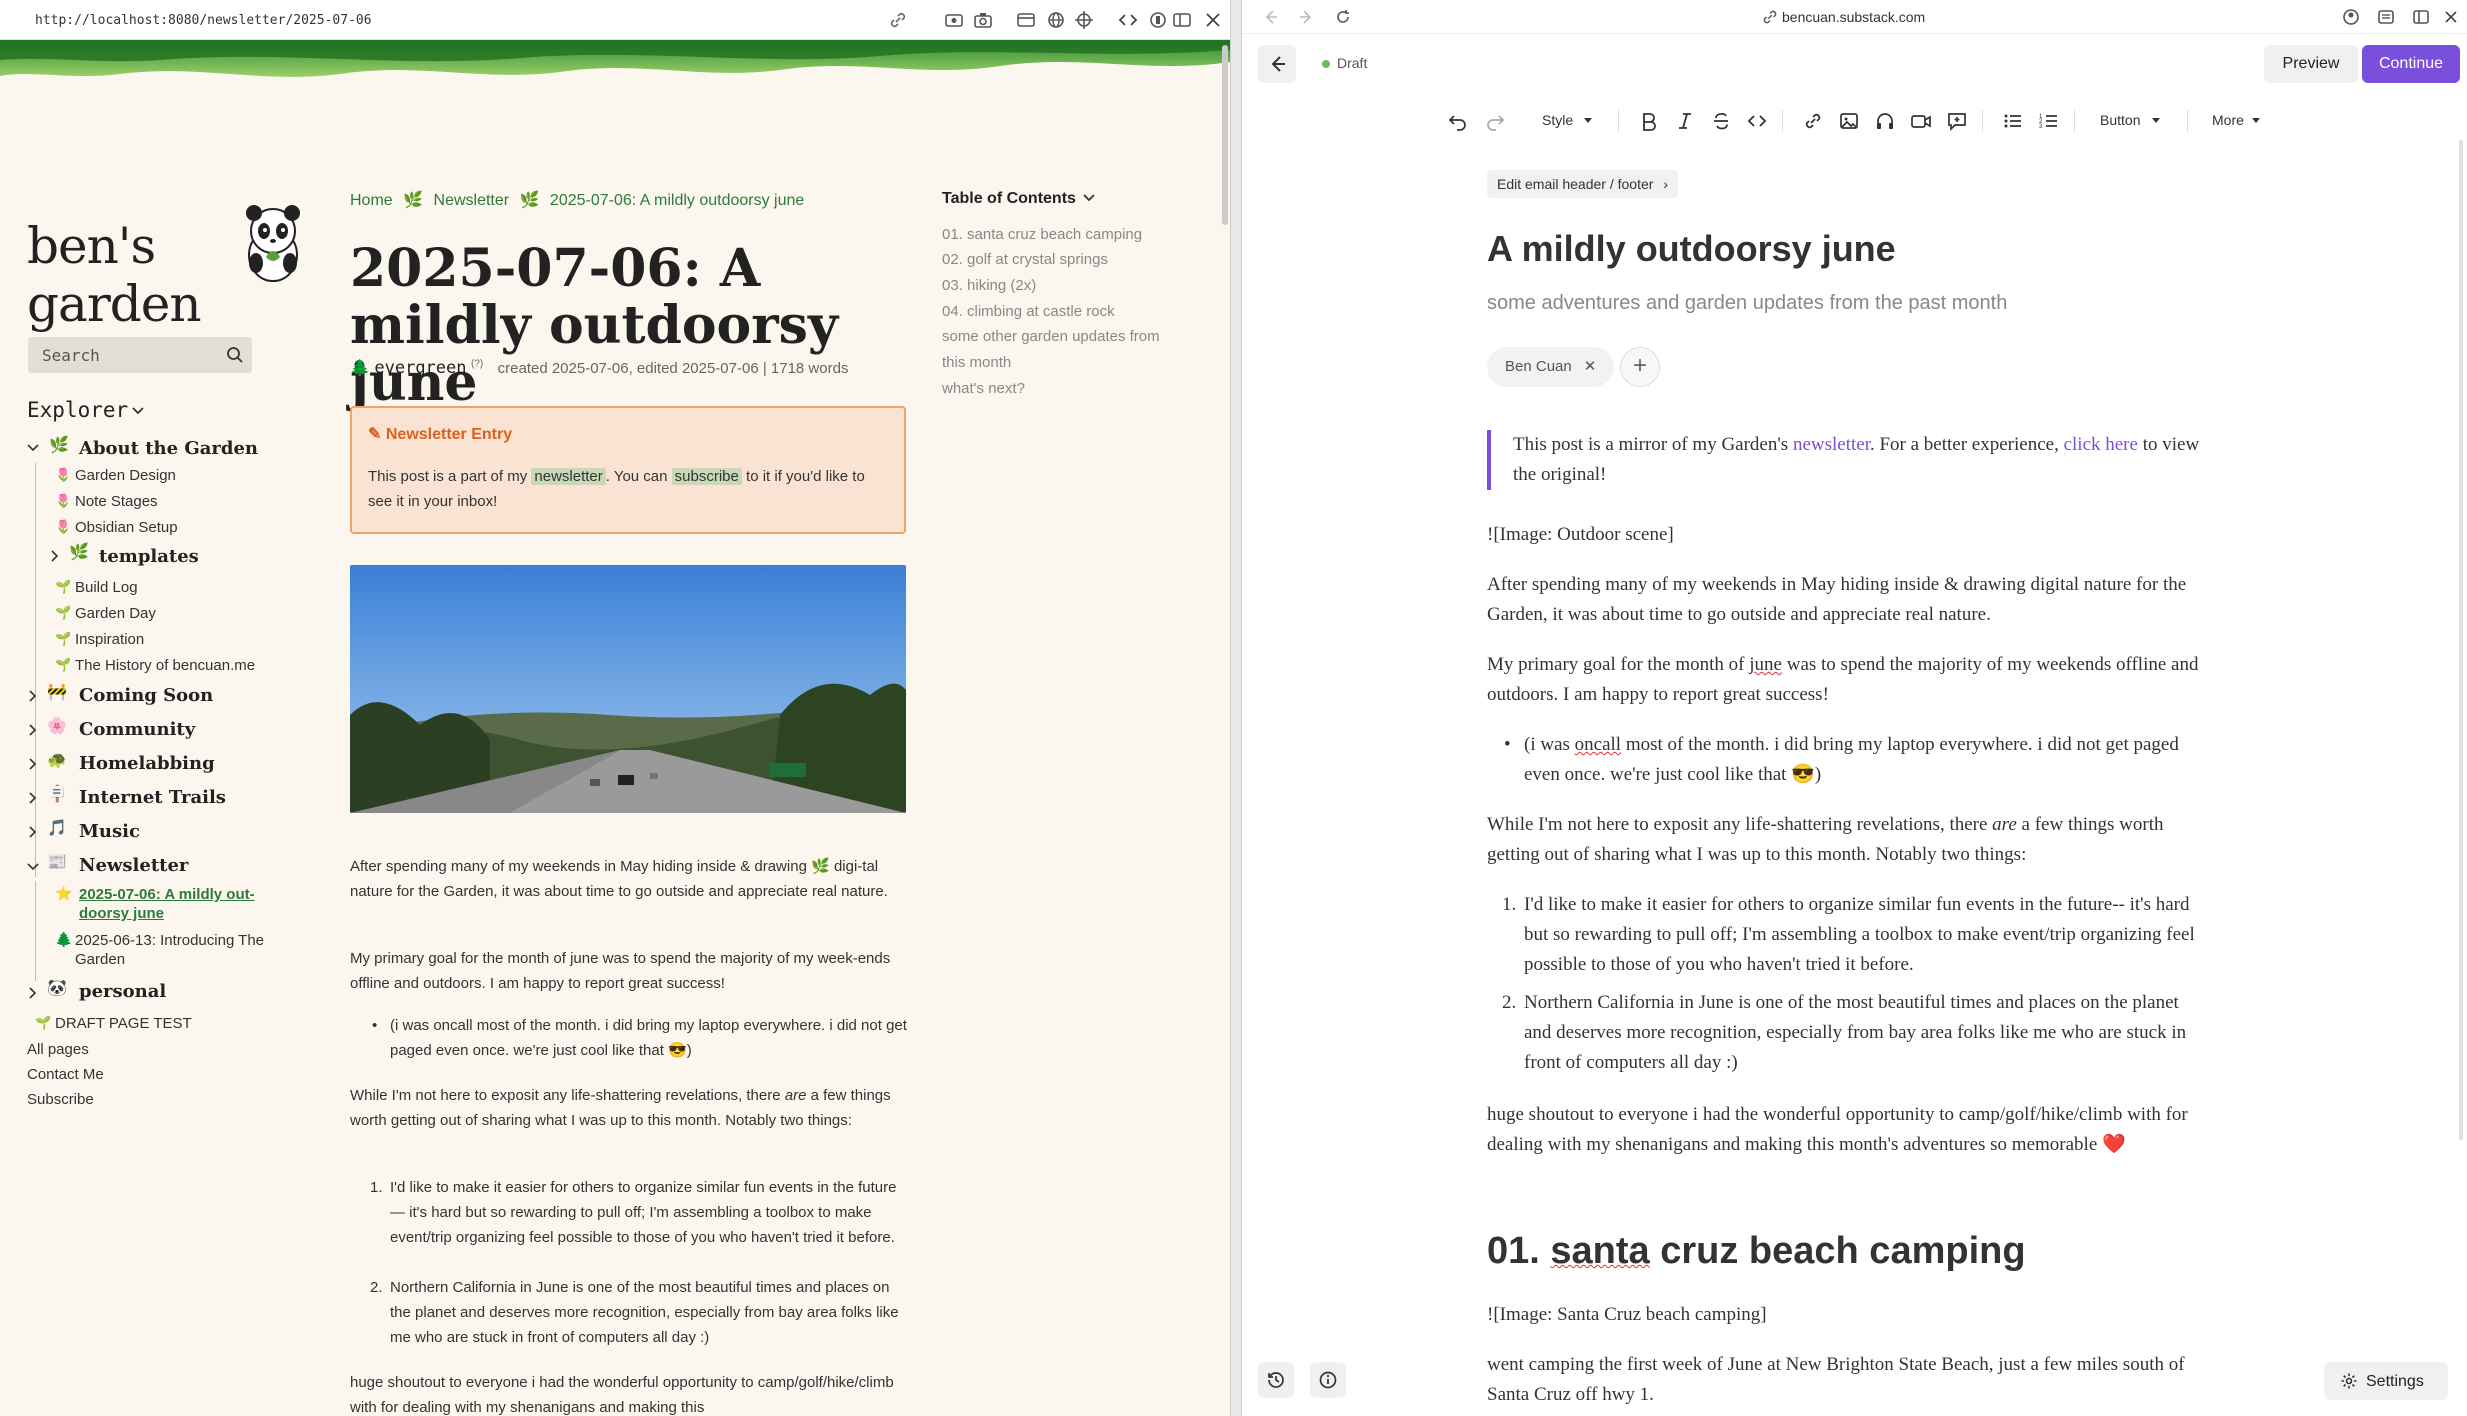  I want to click on forward-arrow-icon, so click(1306, 17).